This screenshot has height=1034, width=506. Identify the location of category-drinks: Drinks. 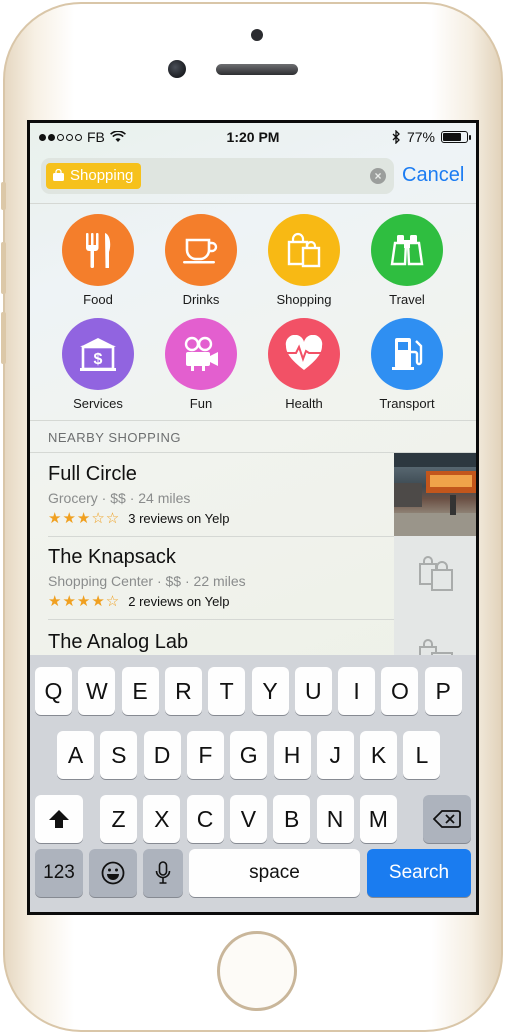
(201, 260).